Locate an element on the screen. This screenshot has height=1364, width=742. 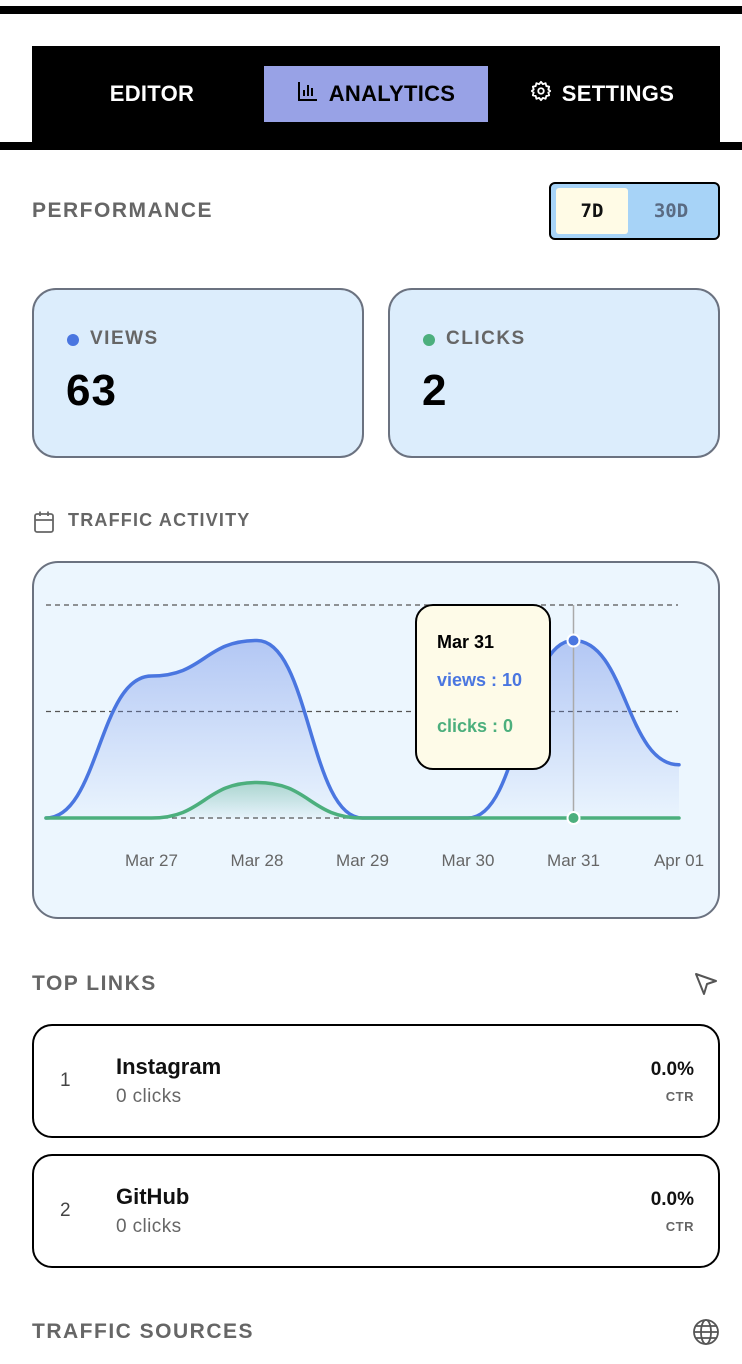
hover-point-views is located at coordinates (573, 640).